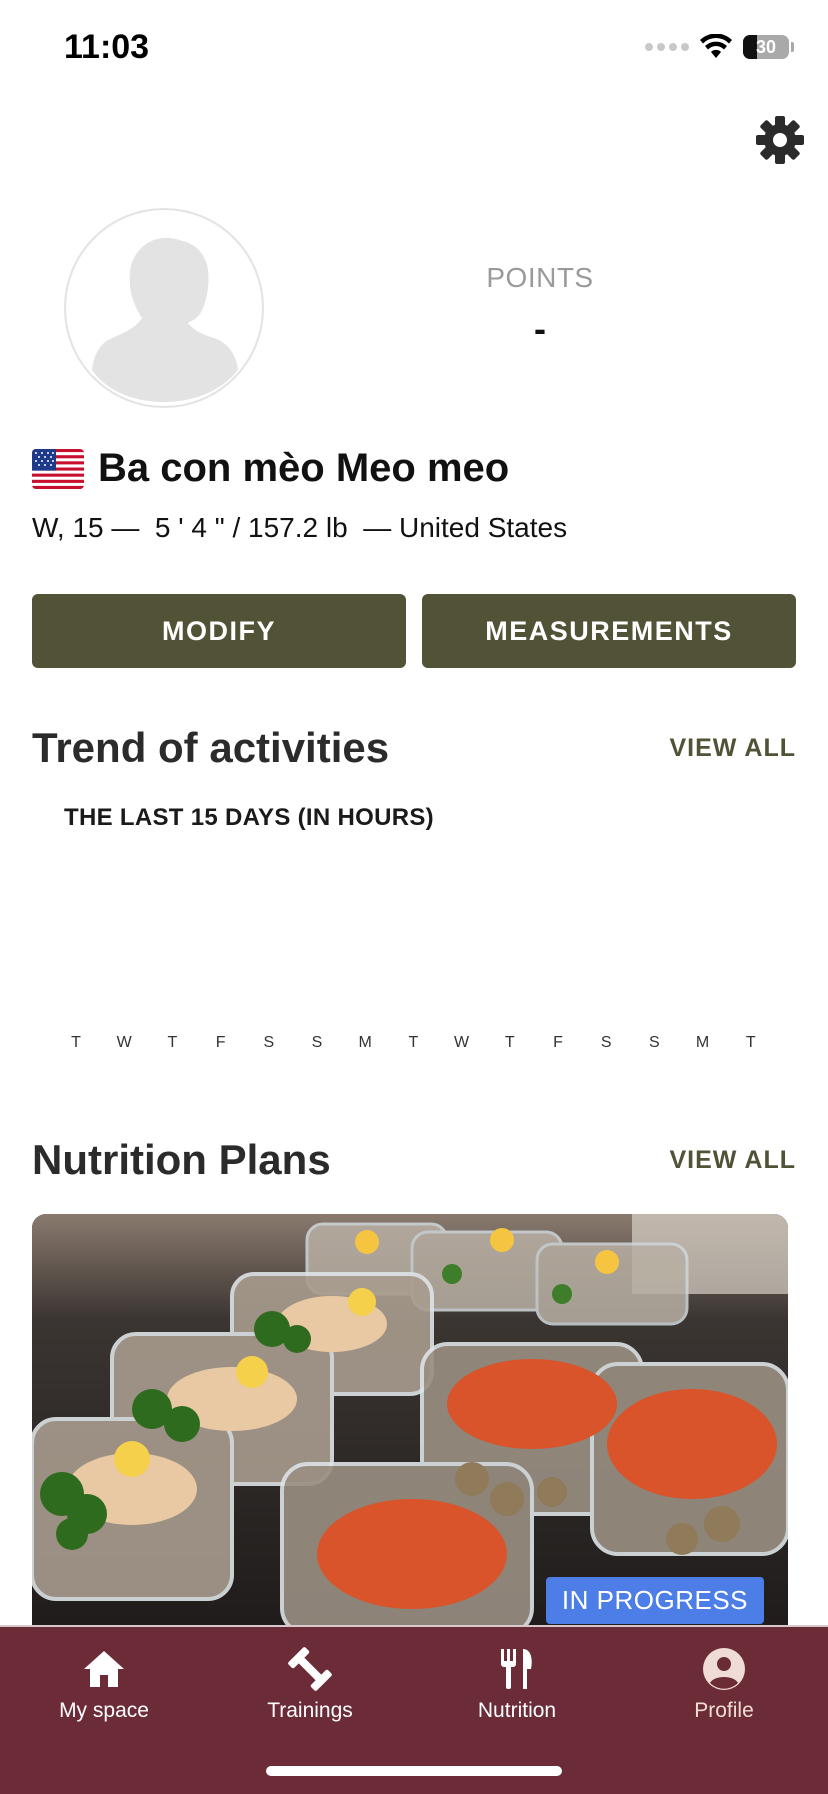 The image size is (828, 1794). I want to click on profile-name-row: Ba con mèo Meo meo, so click(270, 468).